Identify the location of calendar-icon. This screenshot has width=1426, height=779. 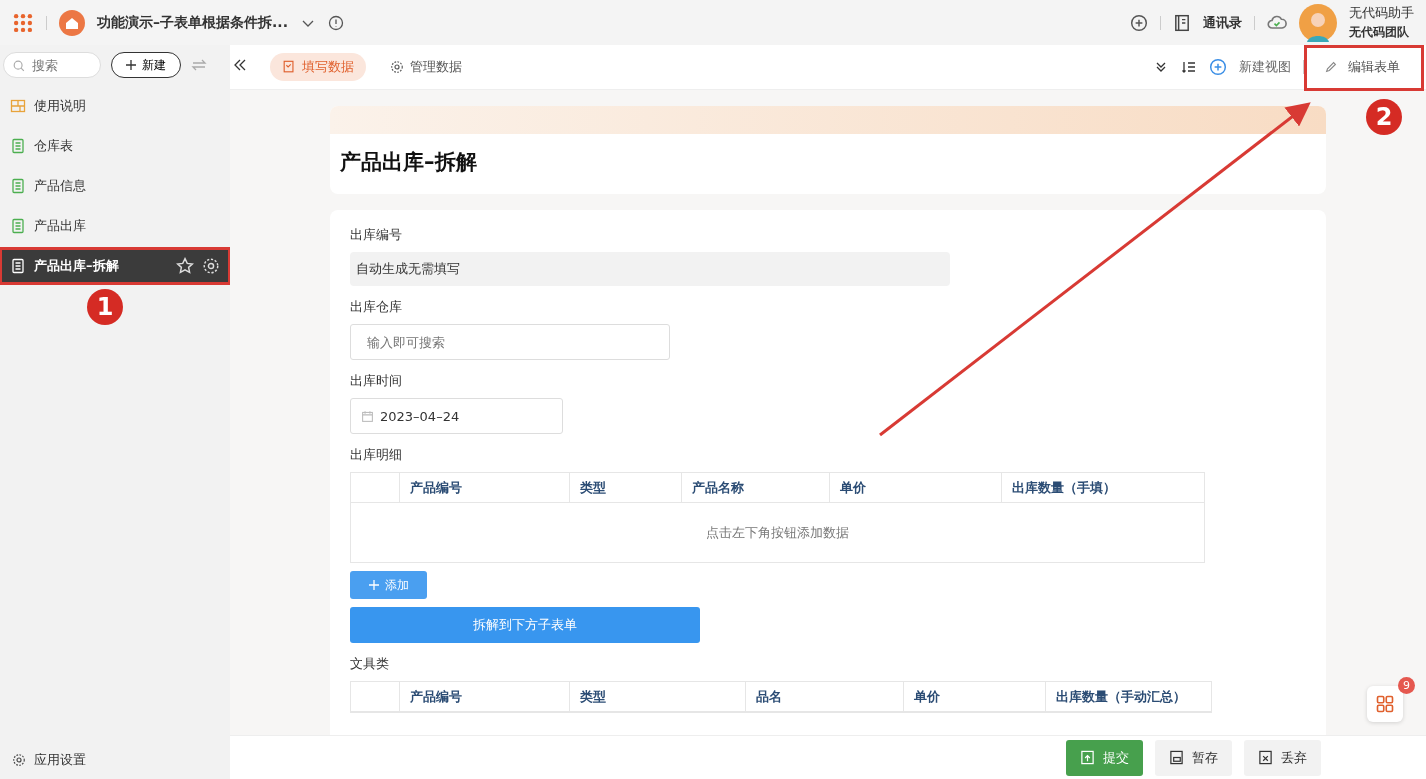
(367, 416).